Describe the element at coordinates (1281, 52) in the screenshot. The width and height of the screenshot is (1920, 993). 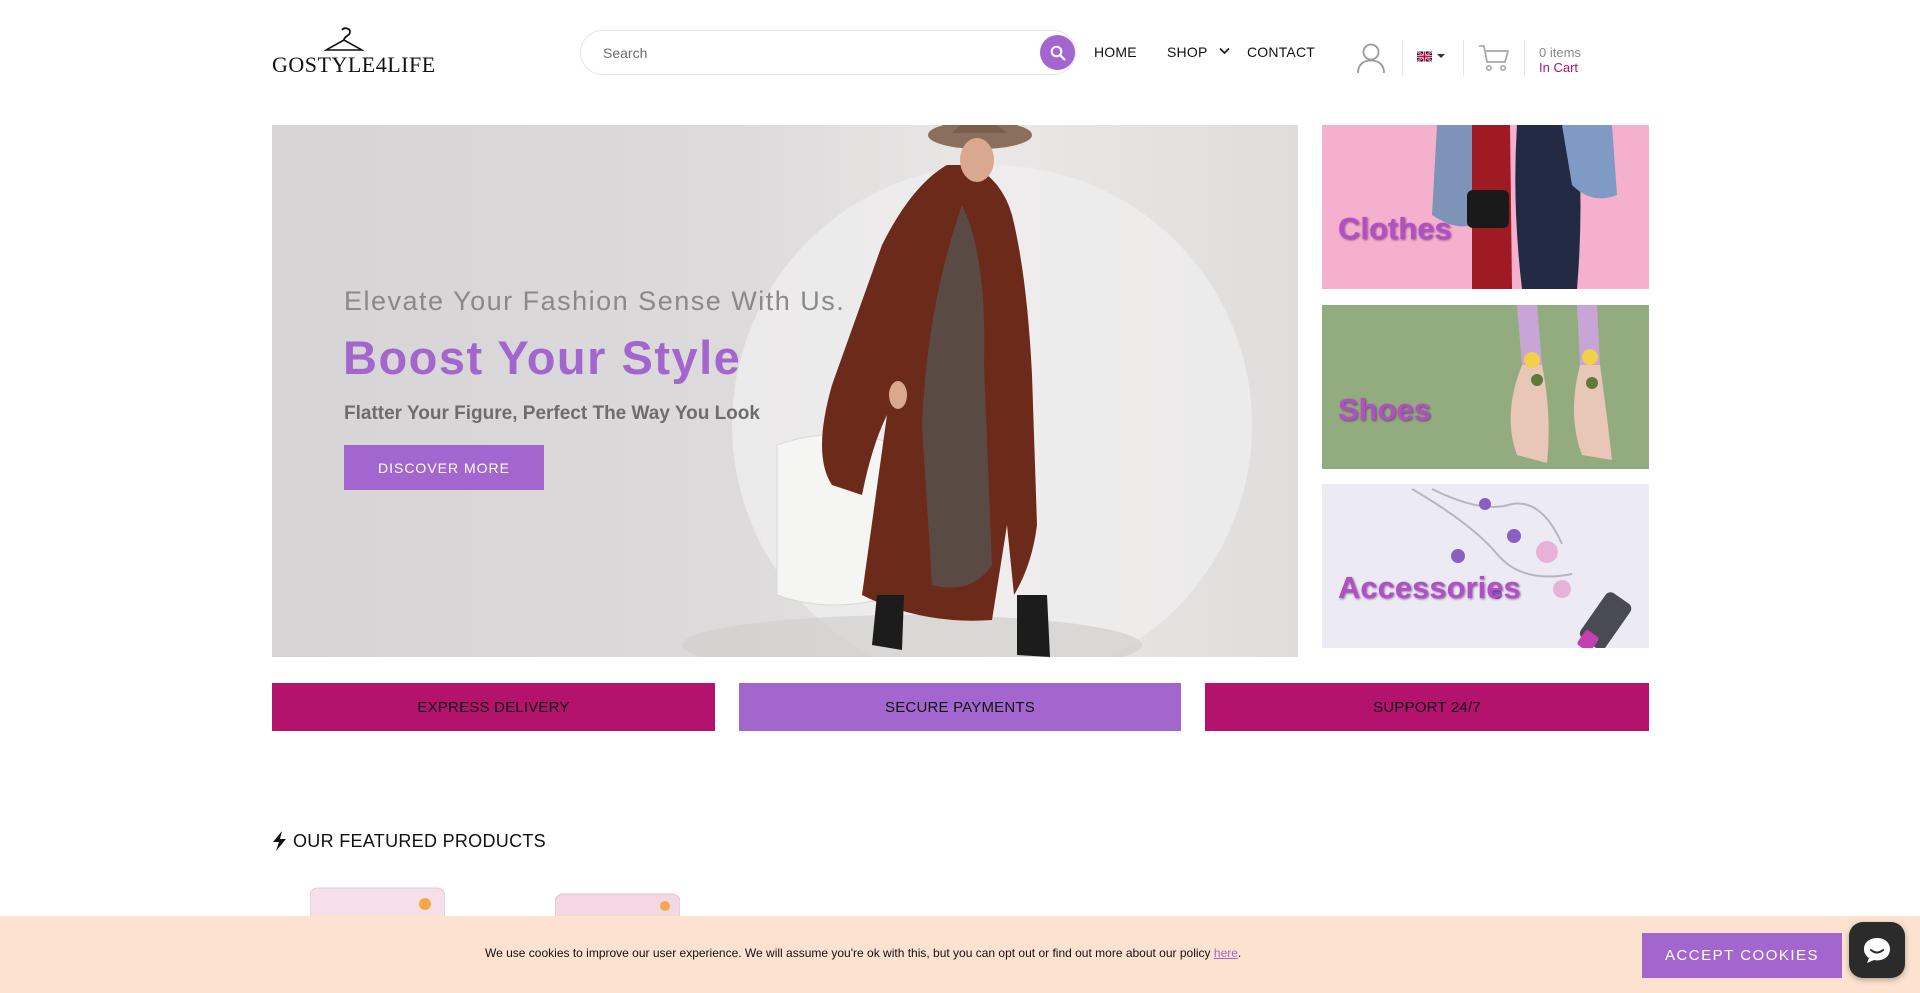
I see `nav-contact: CONTACT` at that location.